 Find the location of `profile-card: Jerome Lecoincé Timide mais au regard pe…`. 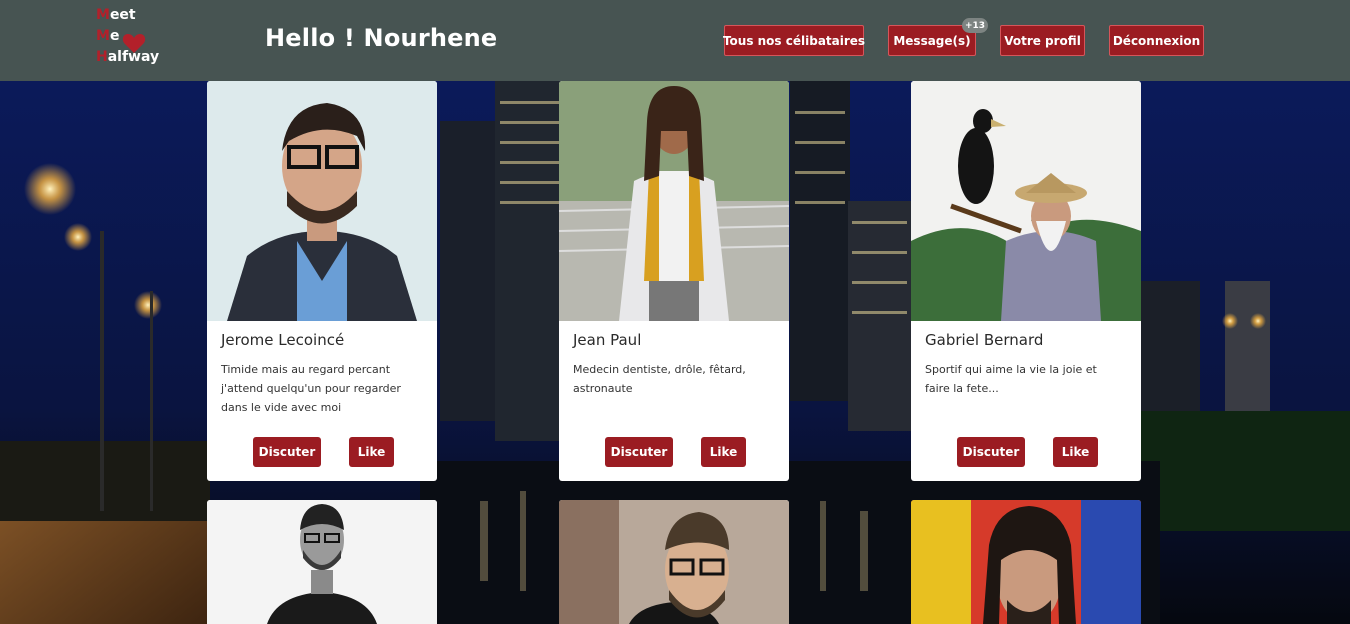

profile-card: Jerome Lecoincé Timide mais au regard pe… is located at coordinates (322, 281).